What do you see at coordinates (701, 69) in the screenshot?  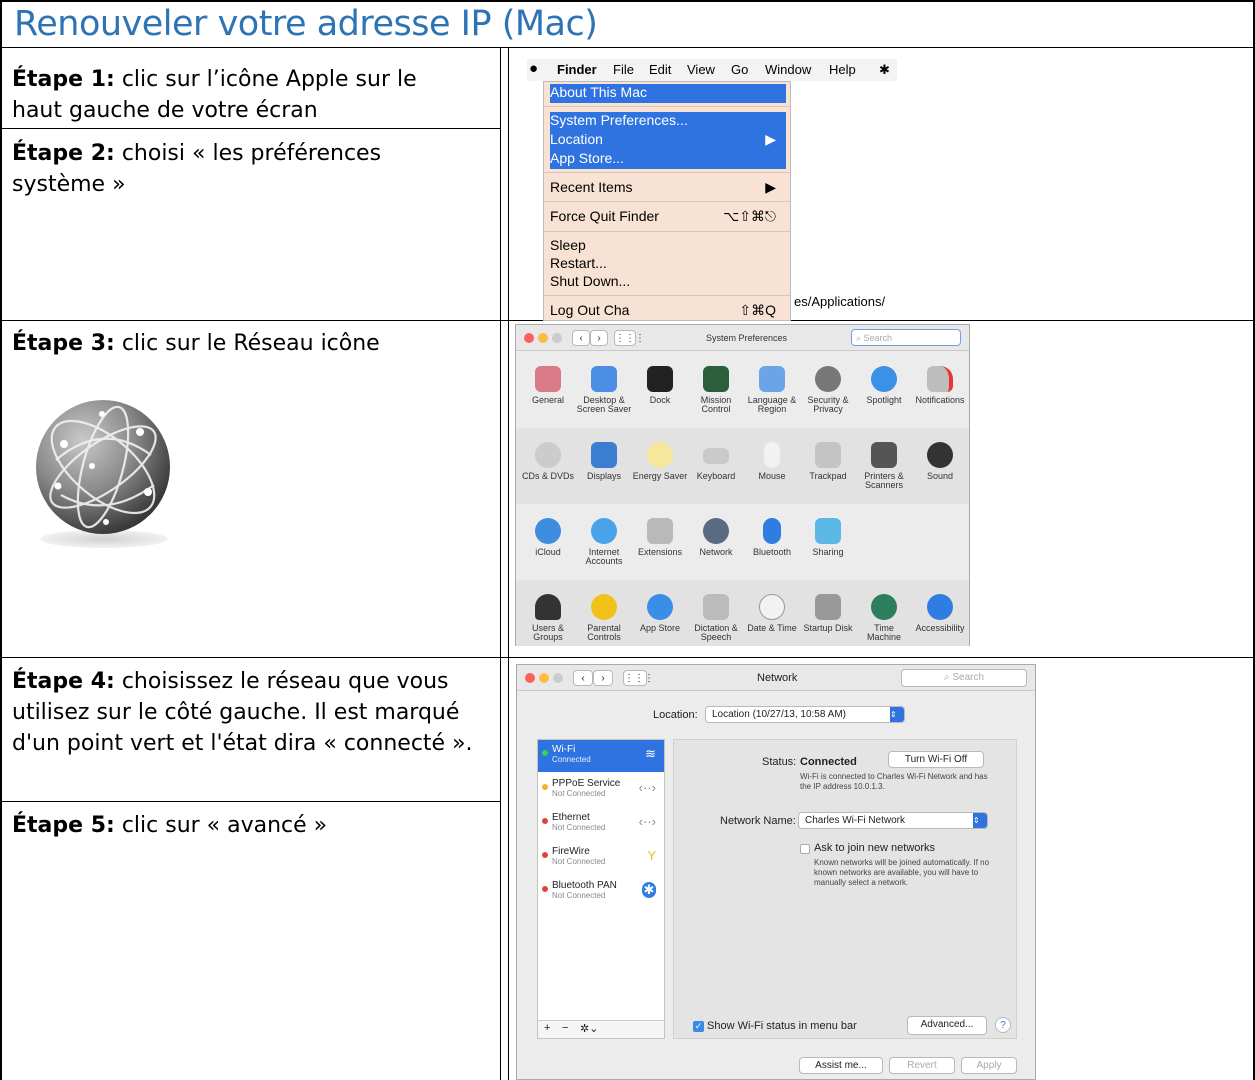 I see `menu-view: View` at bounding box center [701, 69].